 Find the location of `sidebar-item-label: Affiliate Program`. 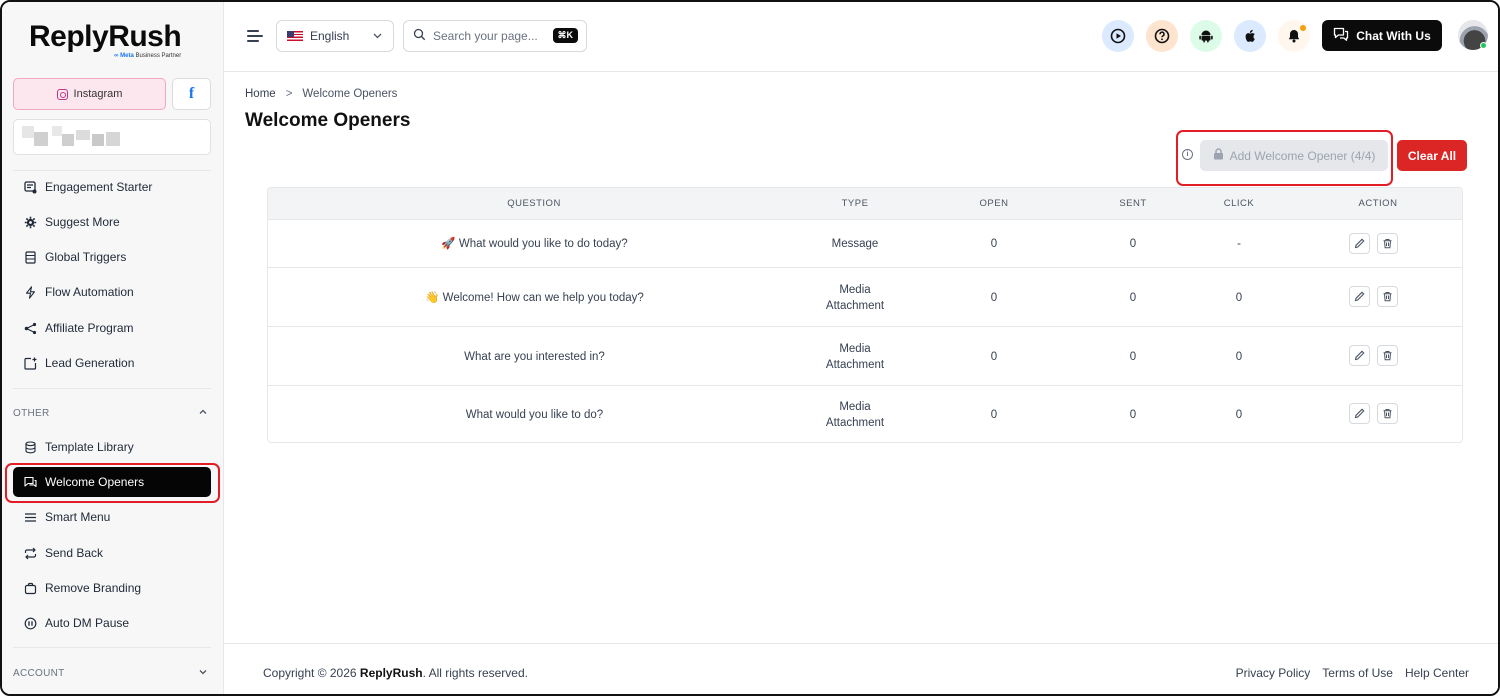

sidebar-item-label: Affiliate Program is located at coordinates (89, 328).